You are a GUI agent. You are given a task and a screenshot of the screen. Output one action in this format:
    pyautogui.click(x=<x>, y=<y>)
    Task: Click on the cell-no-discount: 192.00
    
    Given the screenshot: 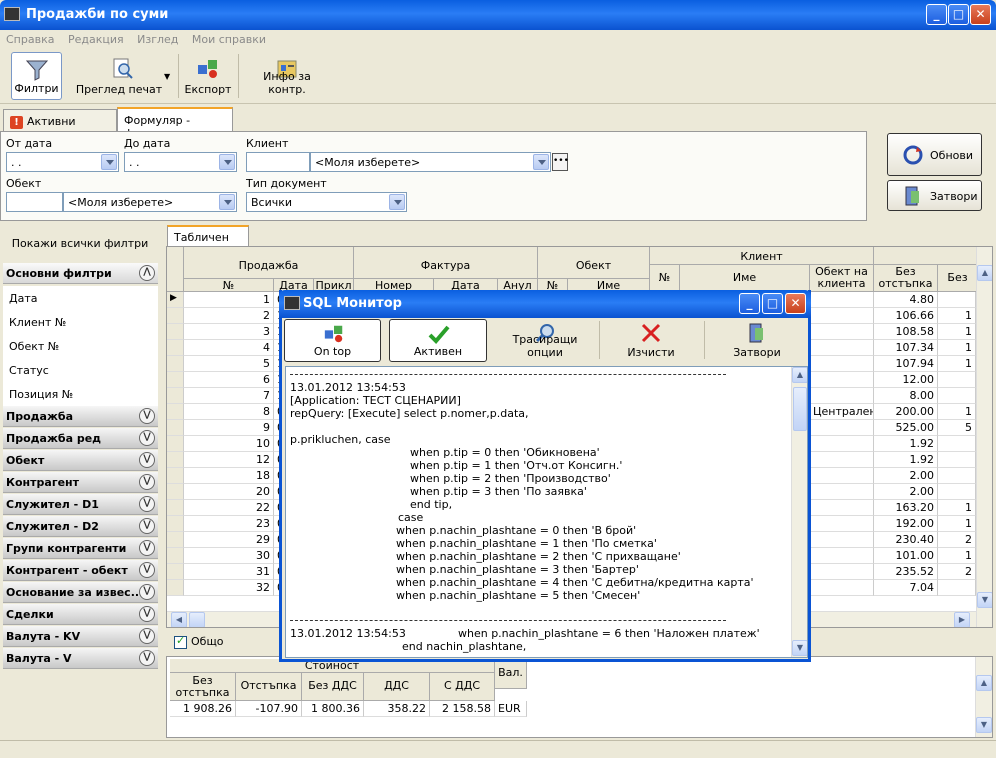 What is the action you would take?
    pyautogui.click(x=906, y=524)
    